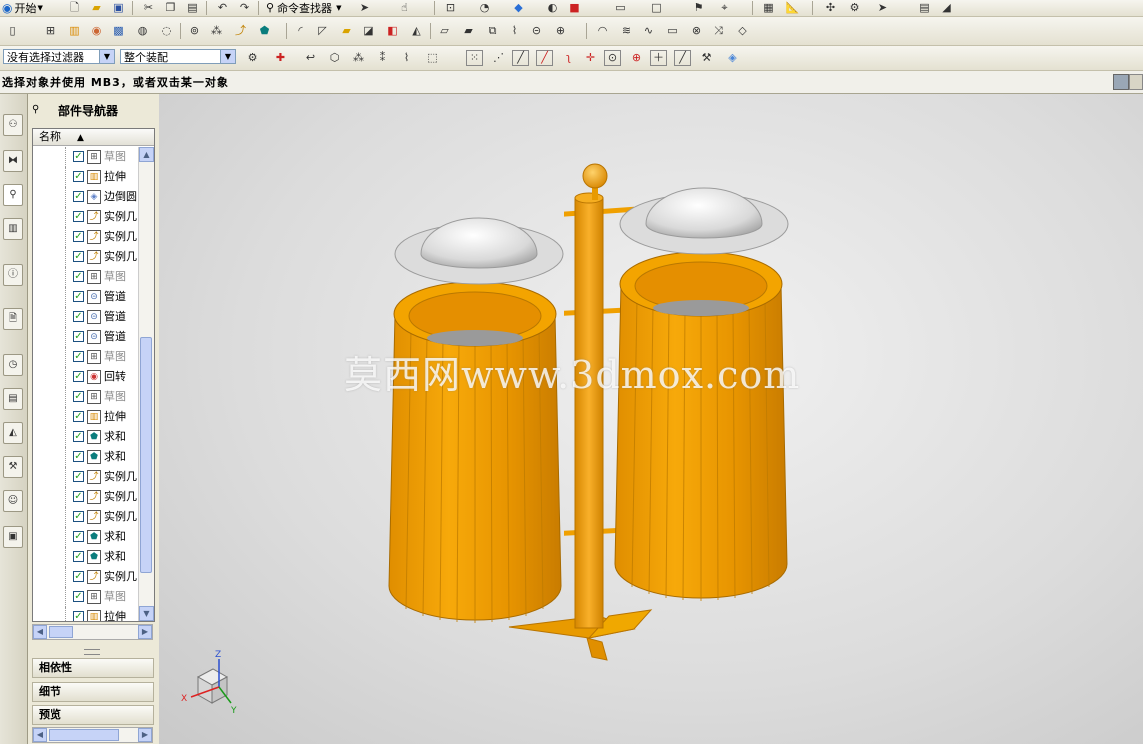  What do you see at coordinates (93, 692) in the screenshot?
I see `details-panel: 细节` at bounding box center [93, 692].